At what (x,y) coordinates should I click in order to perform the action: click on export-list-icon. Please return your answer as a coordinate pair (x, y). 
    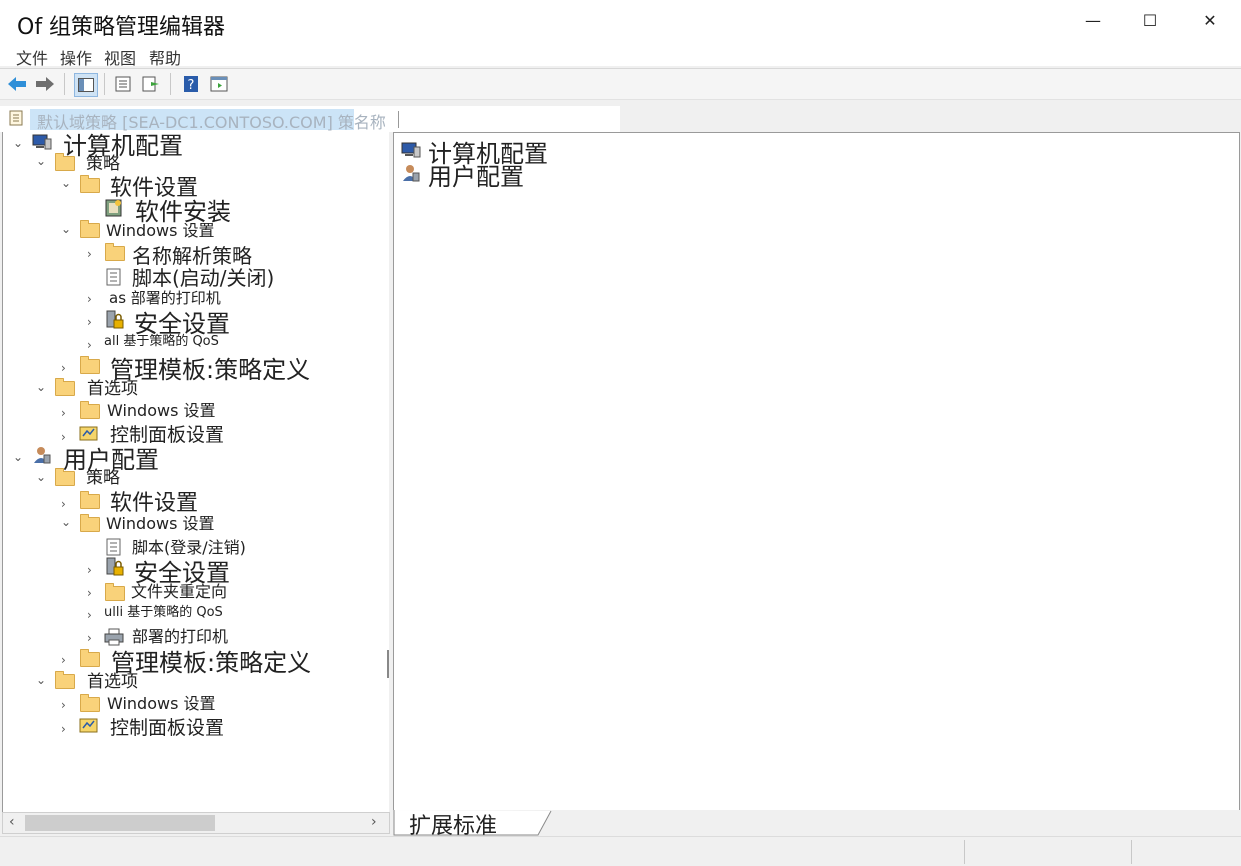
    Looking at the image, I should click on (151, 84).